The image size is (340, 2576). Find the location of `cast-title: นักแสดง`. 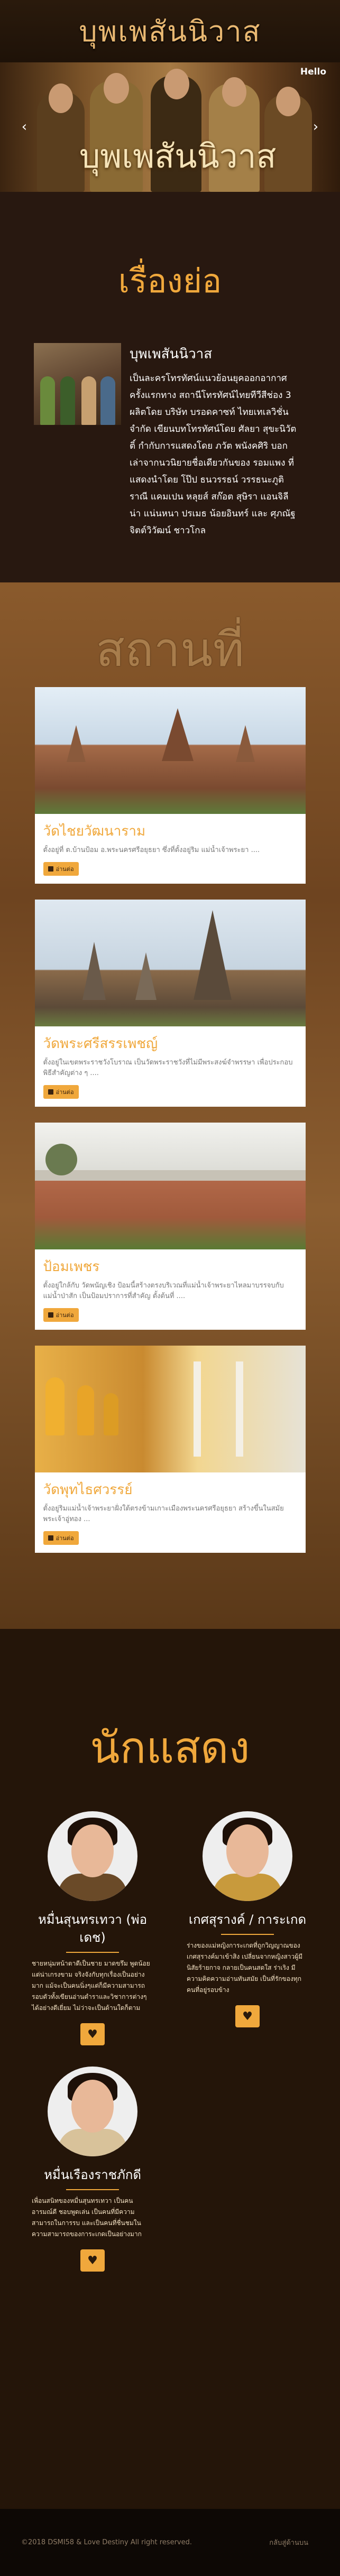

cast-title: นักแสดง is located at coordinates (170, 1748).